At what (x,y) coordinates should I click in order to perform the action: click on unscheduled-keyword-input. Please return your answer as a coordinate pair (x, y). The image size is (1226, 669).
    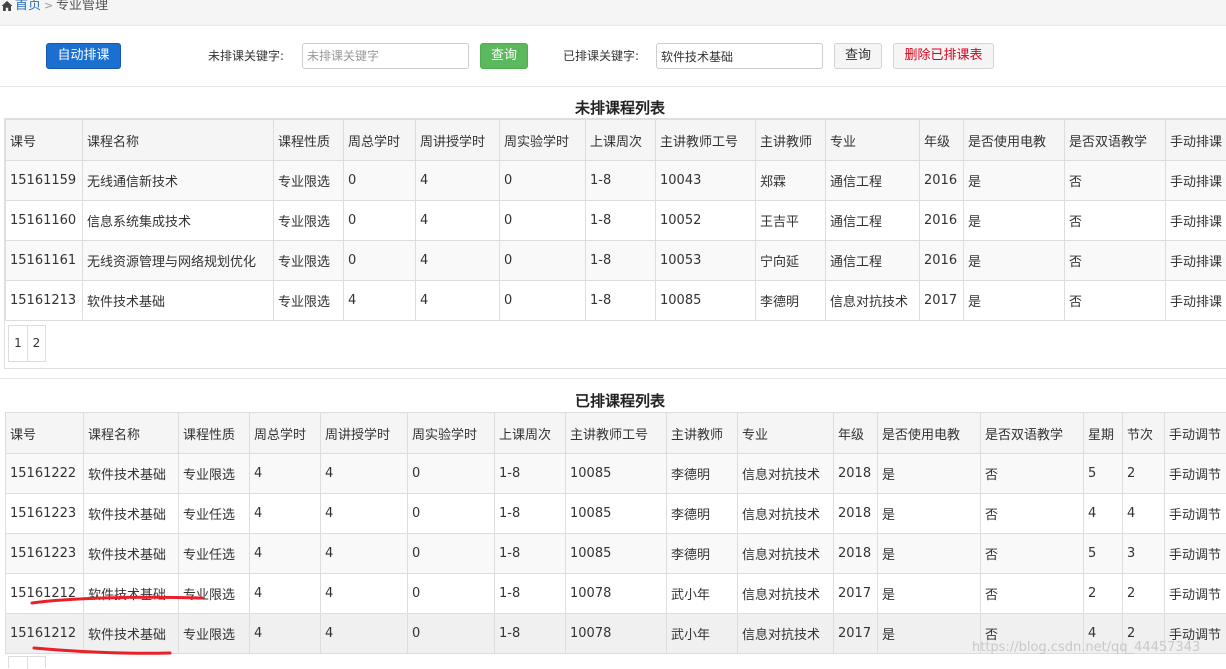
    Looking at the image, I should click on (385, 56).